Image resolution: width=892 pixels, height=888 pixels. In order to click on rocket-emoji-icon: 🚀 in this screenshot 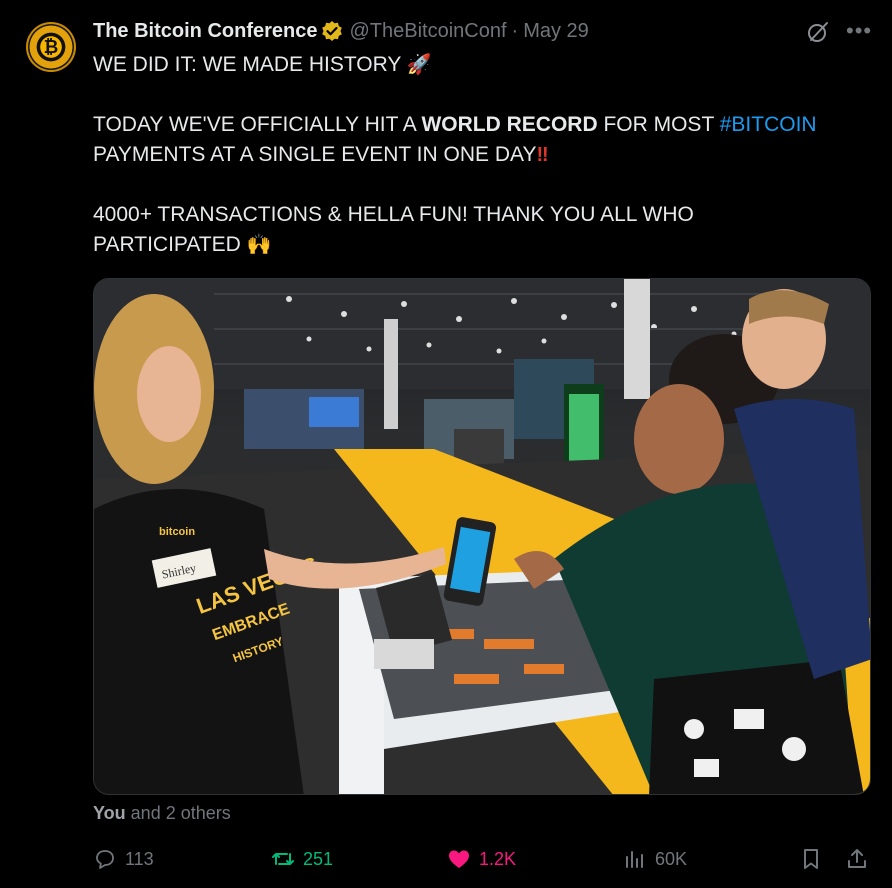, I will do `click(419, 65)`.